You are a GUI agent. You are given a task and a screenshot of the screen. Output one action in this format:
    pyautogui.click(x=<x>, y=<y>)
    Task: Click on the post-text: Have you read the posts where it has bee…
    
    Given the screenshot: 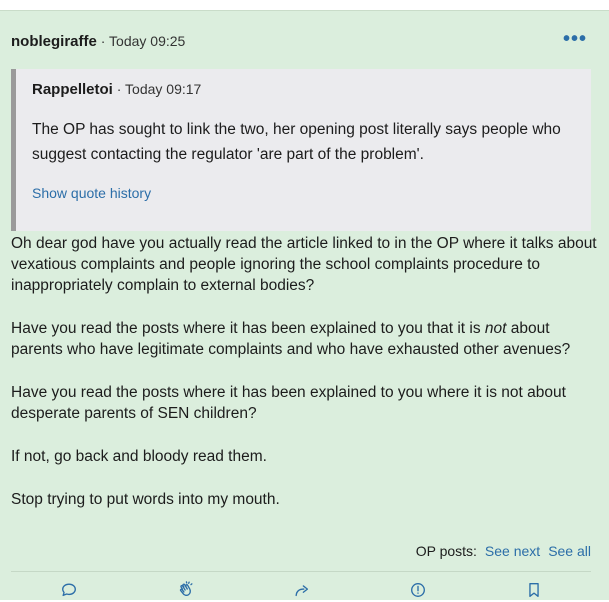 What is the action you would take?
    pyautogui.click(x=248, y=328)
    